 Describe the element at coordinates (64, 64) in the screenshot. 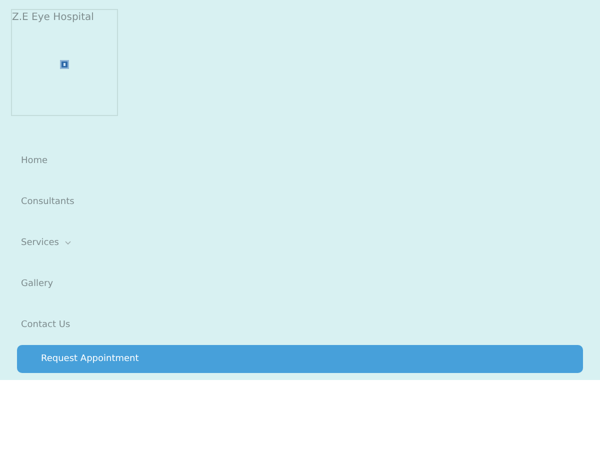

I see `broken-image-icon` at that location.